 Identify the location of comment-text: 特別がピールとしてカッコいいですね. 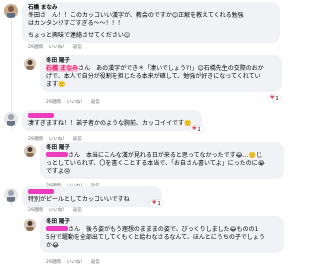
(79, 199).